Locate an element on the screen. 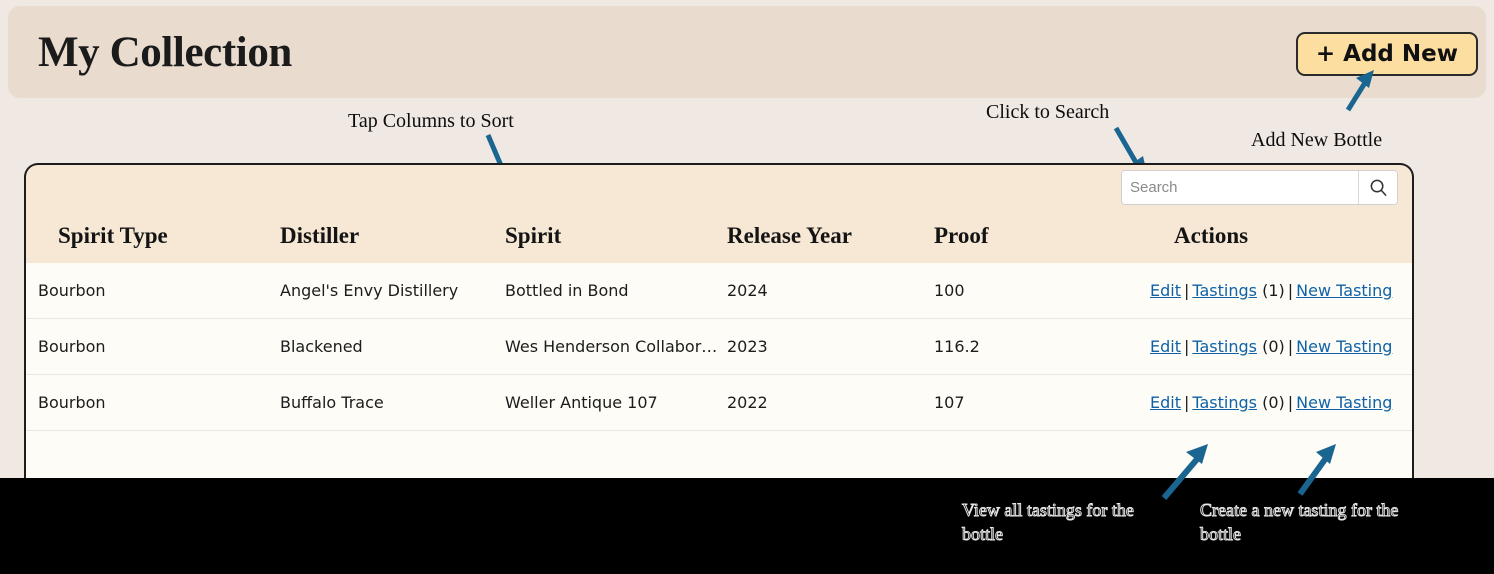  search-icon is located at coordinates (1378, 188).